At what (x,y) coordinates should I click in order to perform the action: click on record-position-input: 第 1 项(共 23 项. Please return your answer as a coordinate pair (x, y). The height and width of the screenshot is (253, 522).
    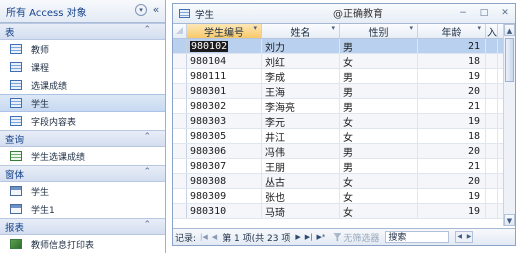
    Looking at the image, I should click on (256, 237).